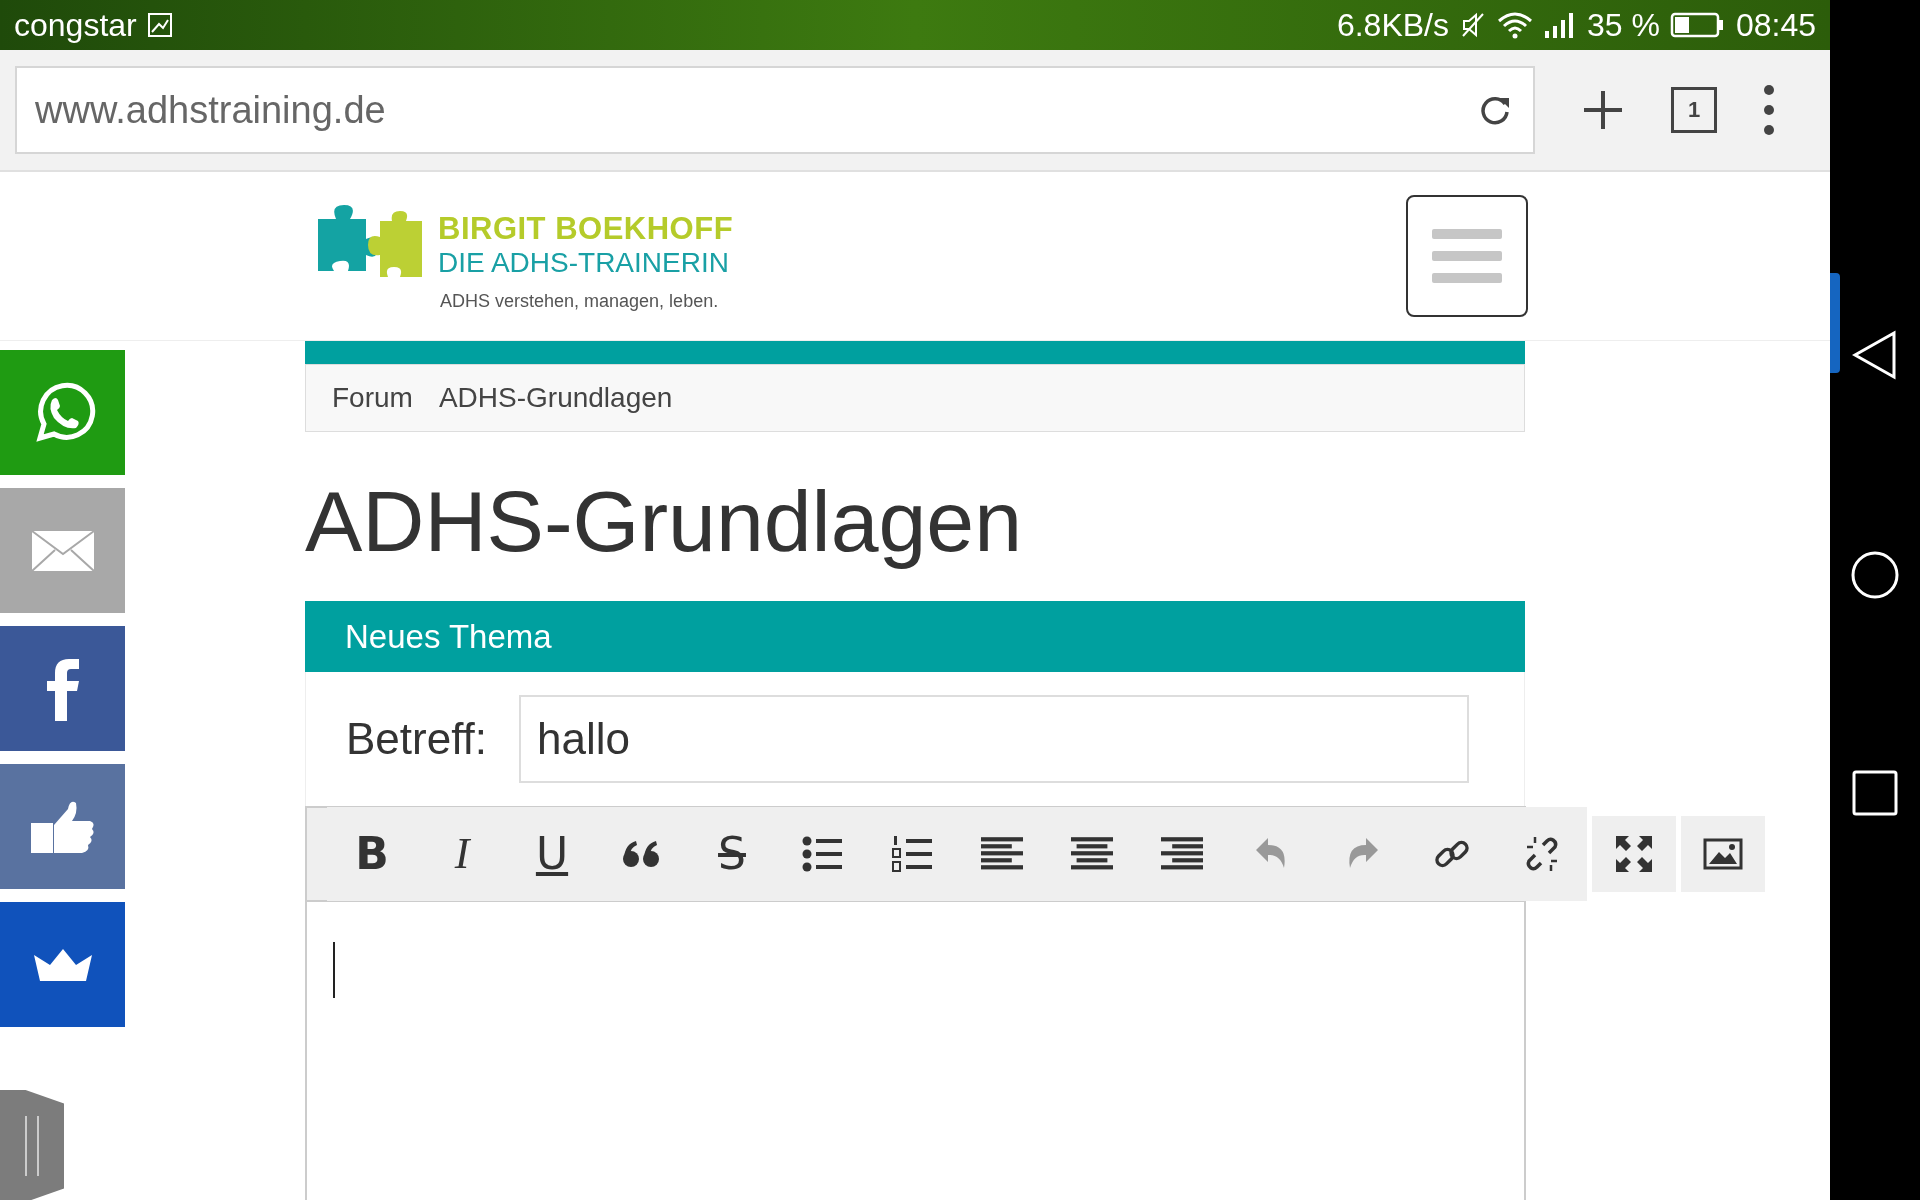  What do you see at coordinates (1769, 110) in the screenshot?
I see `more-options-icon` at bounding box center [1769, 110].